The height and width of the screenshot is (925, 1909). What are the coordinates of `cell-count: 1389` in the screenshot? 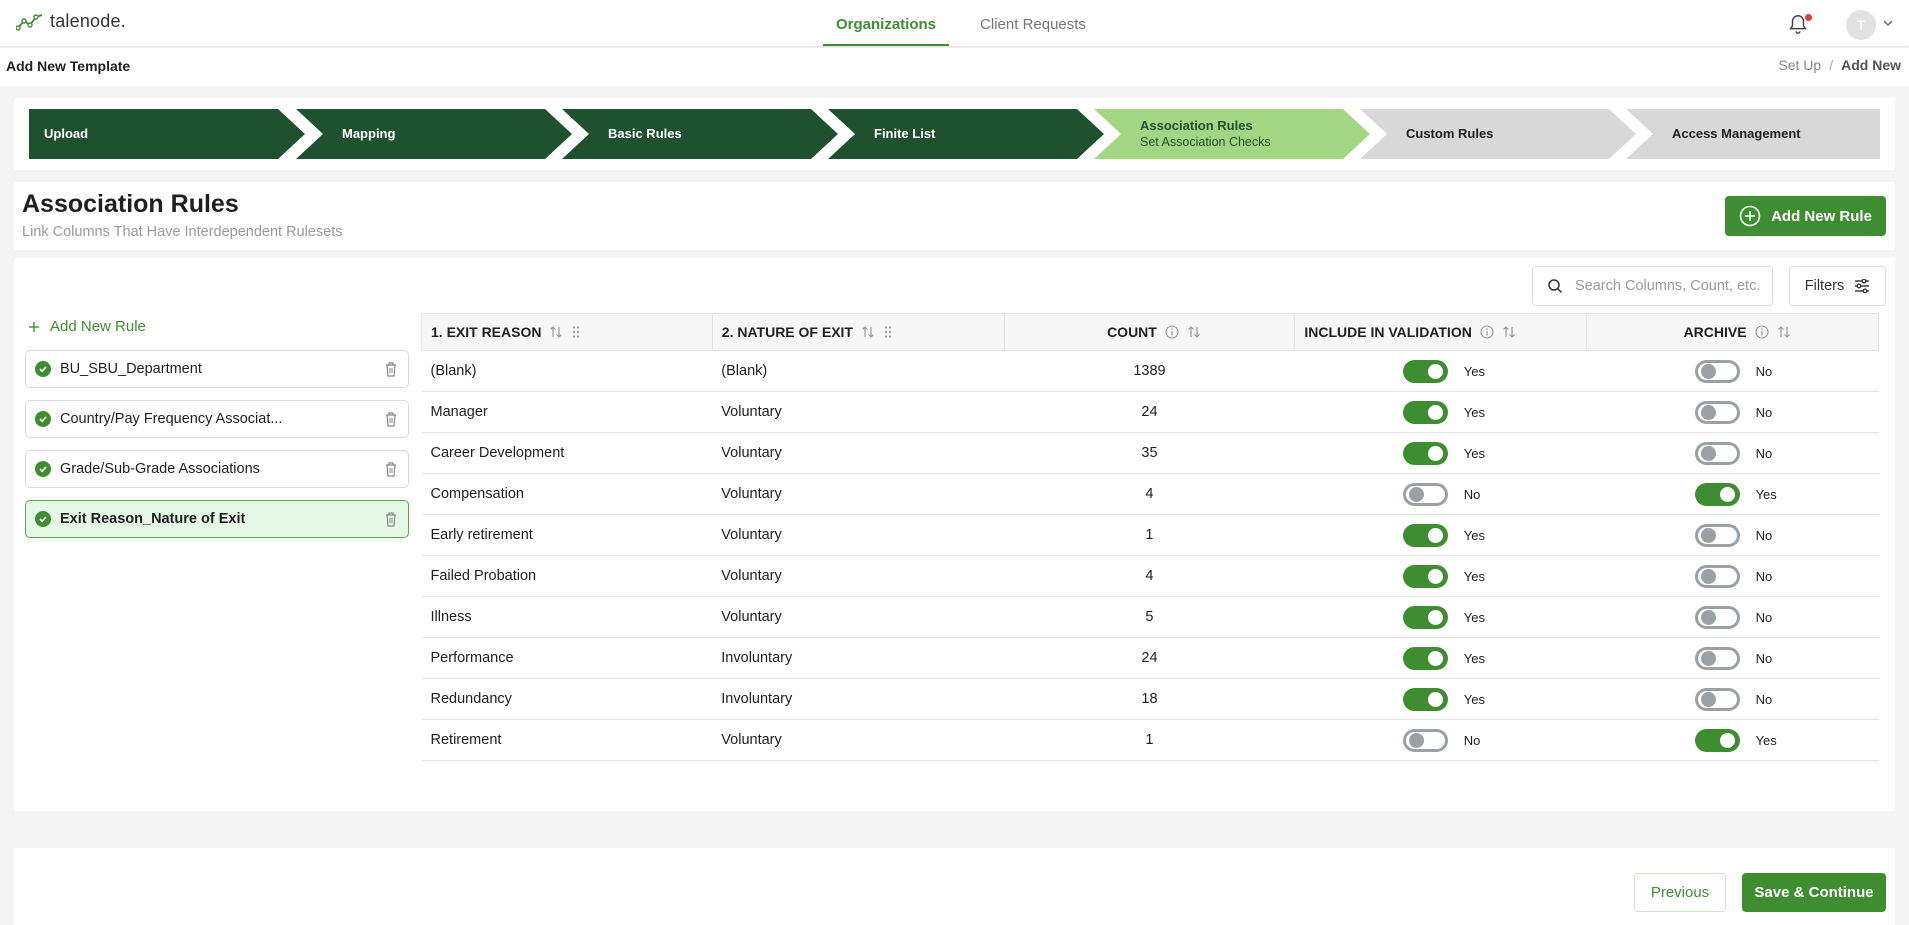 It's located at (1149, 371).